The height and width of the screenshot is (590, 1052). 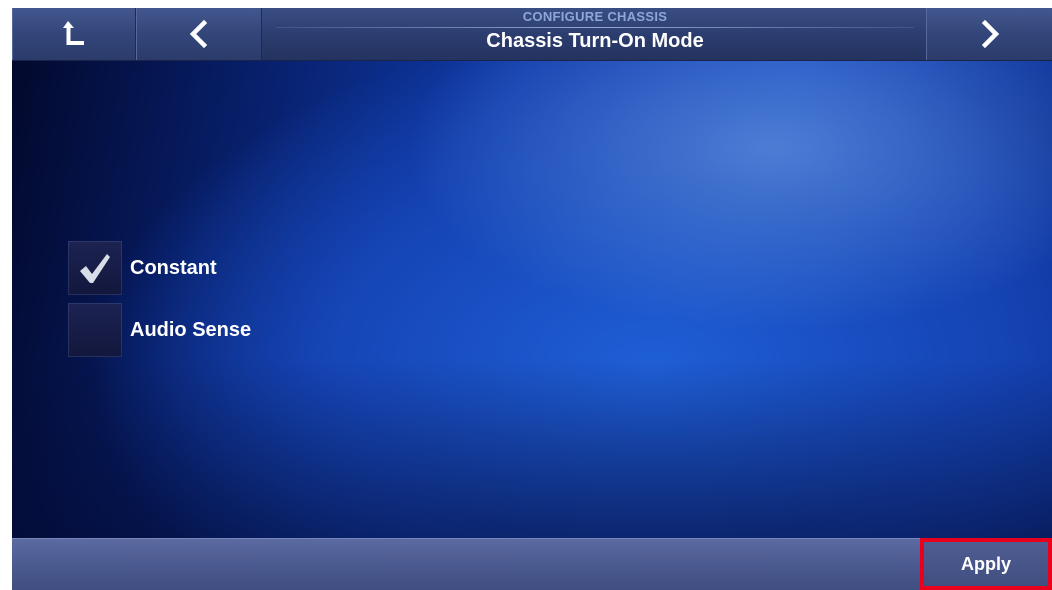 I want to click on checkbox-audio-sense, so click(x=95, y=330).